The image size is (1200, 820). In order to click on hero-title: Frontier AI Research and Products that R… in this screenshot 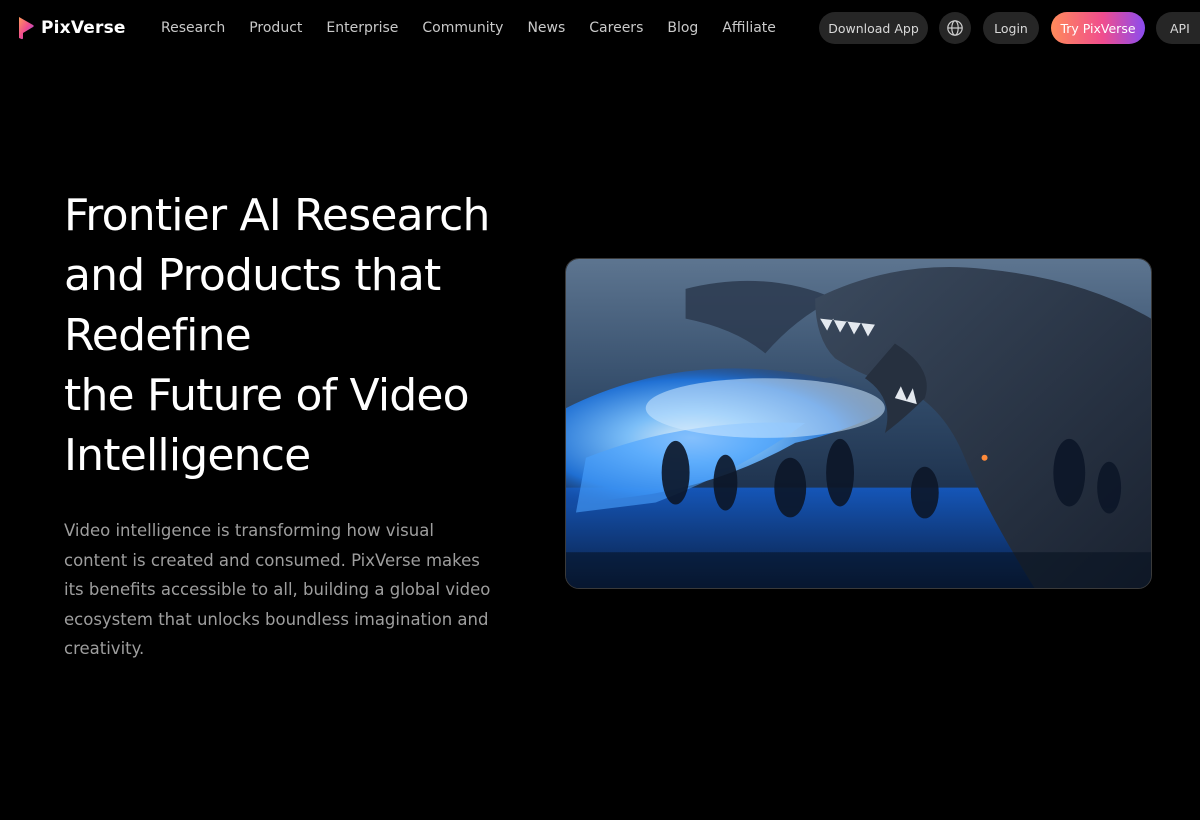, I will do `click(299, 336)`.